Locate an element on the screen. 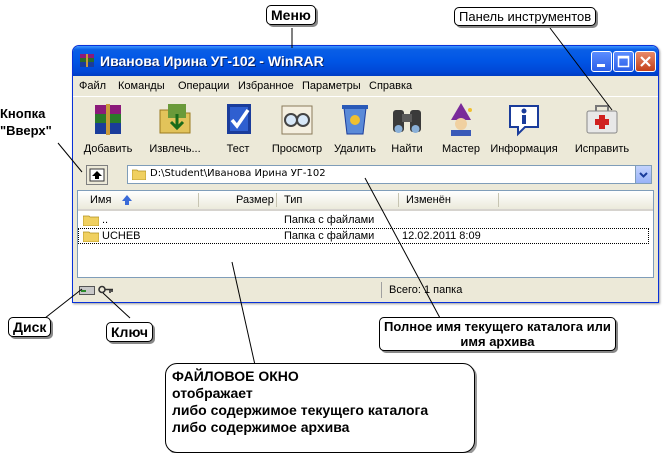  menu-file: Файл is located at coordinates (92, 86).